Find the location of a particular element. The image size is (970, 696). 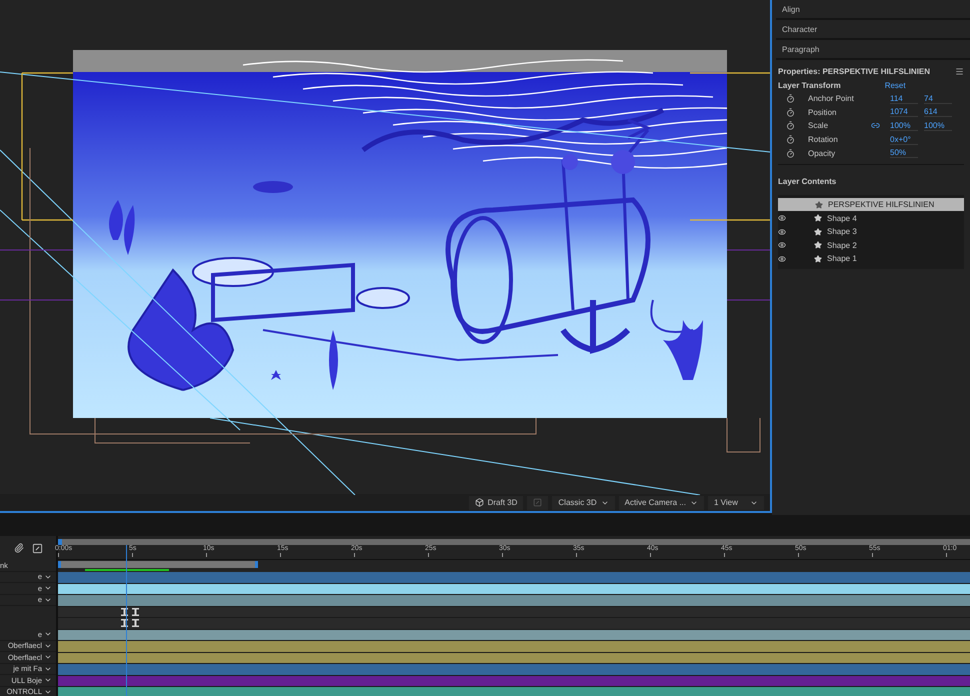

properties-title: Properties: PERSPEKTIVE HILFSLINIEN is located at coordinates (854, 71).